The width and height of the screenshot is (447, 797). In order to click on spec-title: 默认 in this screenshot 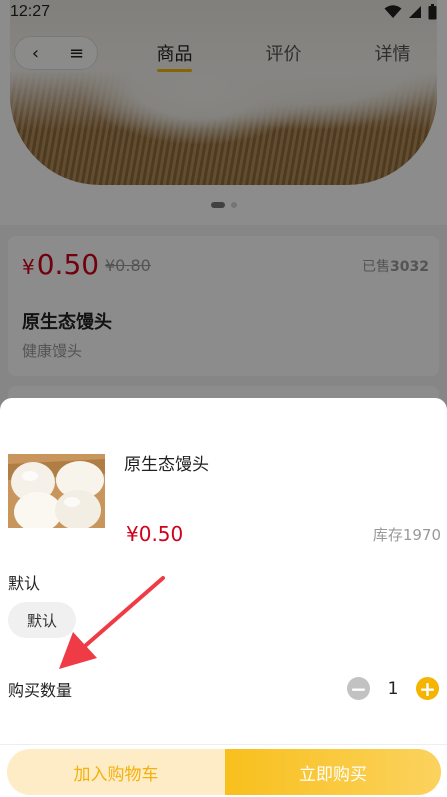, I will do `click(24, 583)`.